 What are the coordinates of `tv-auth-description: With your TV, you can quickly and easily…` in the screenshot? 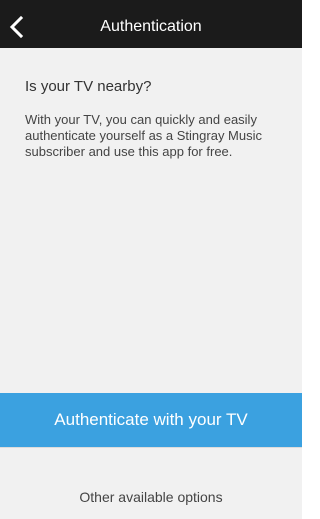 It's located at (144, 135).